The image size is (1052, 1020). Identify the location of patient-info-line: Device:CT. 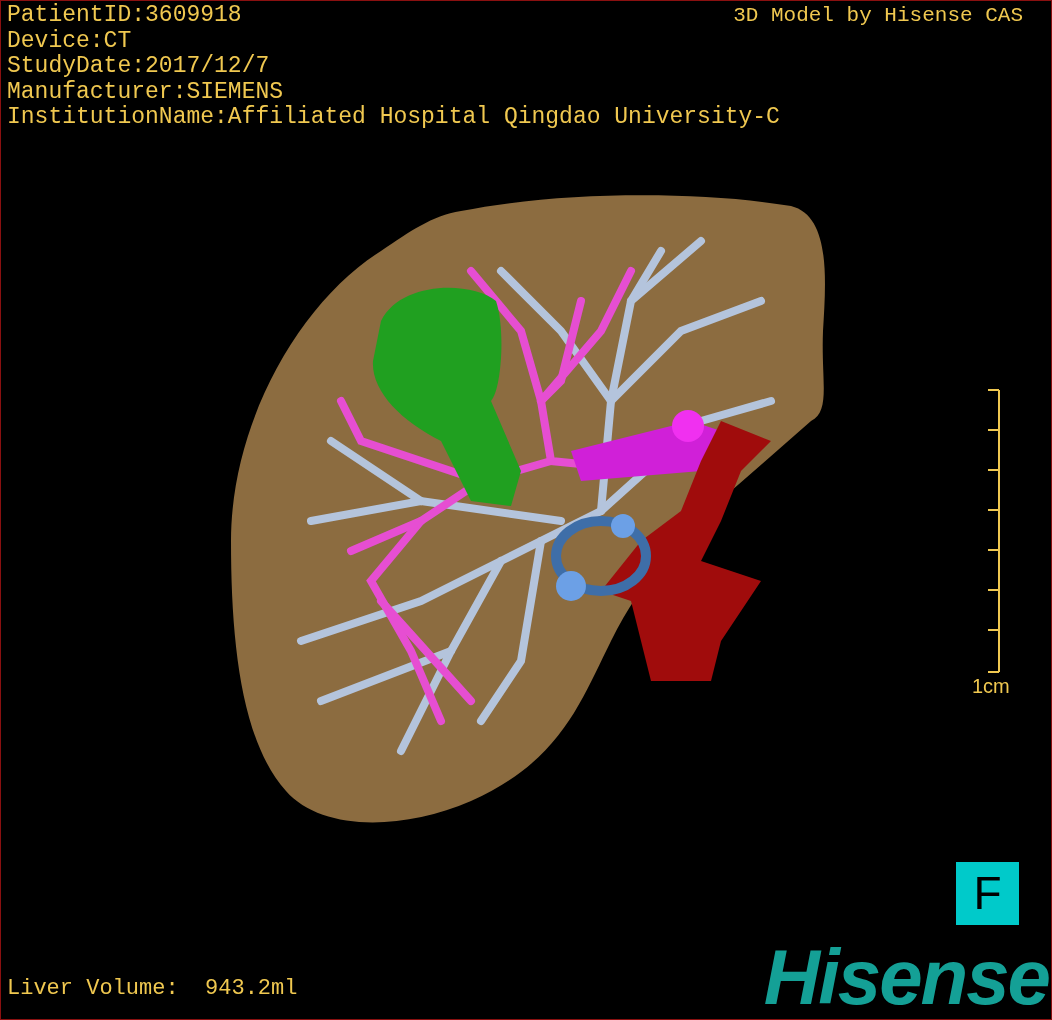
(69, 41).